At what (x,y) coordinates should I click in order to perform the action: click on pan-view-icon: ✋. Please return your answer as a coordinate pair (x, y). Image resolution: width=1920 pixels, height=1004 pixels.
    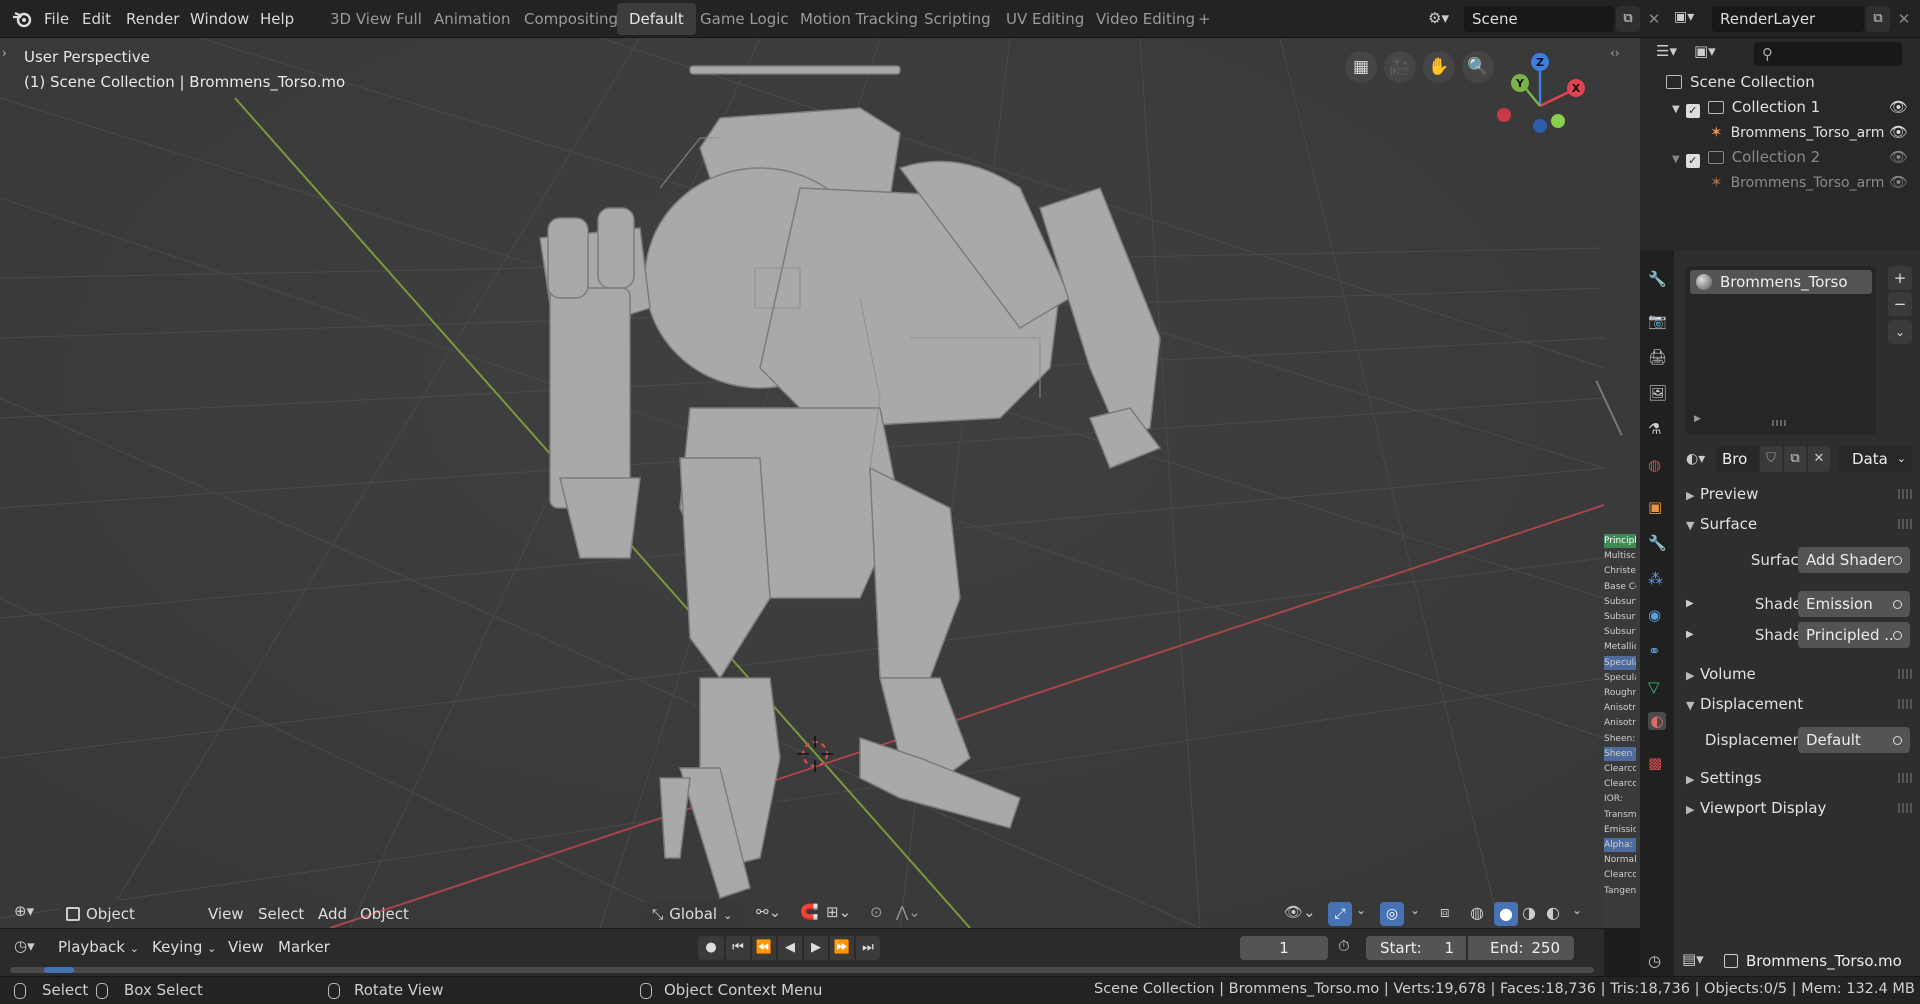
    Looking at the image, I should click on (1439, 67).